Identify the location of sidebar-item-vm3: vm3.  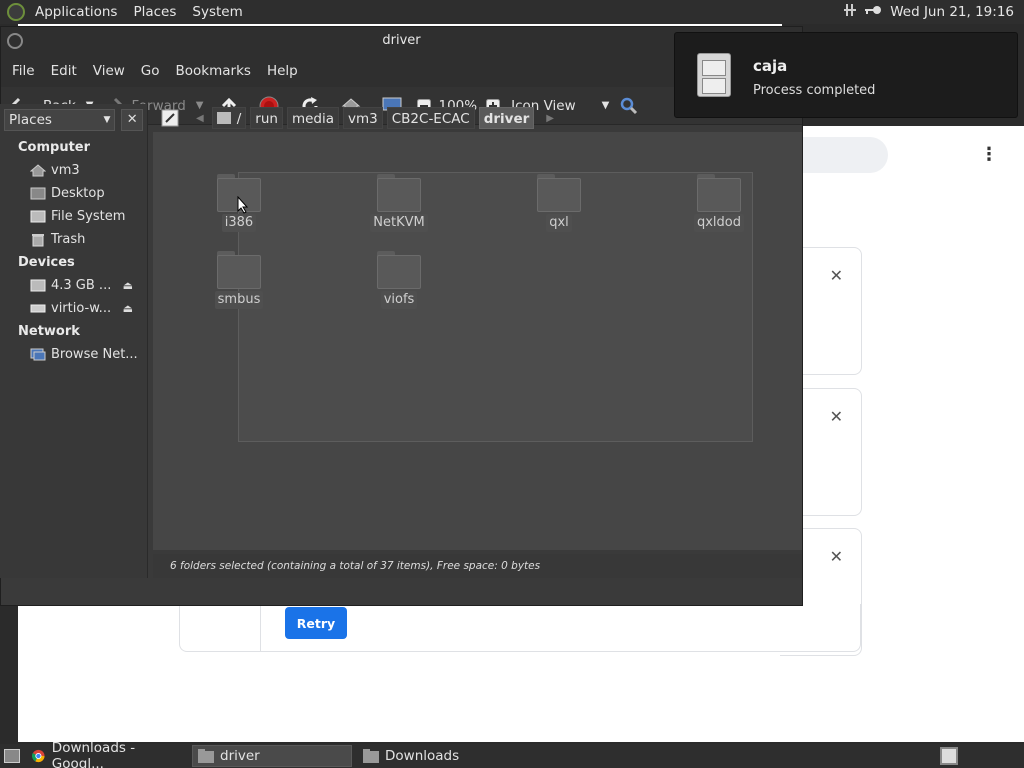
(73, 170).